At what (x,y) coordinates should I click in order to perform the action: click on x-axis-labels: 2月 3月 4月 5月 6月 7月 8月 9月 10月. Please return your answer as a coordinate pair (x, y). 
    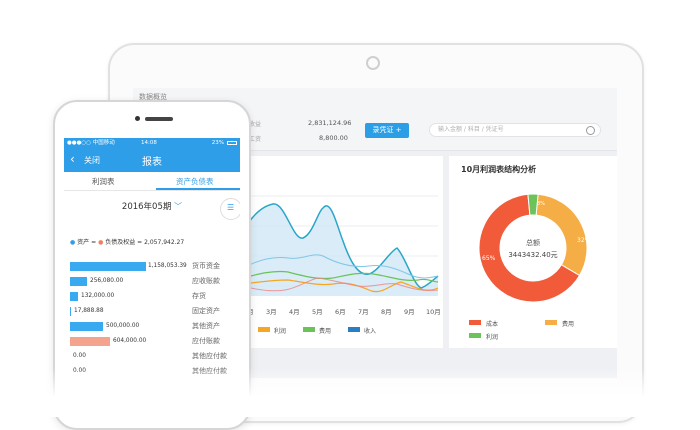
    Looking at the image, I should click on (342, 312).